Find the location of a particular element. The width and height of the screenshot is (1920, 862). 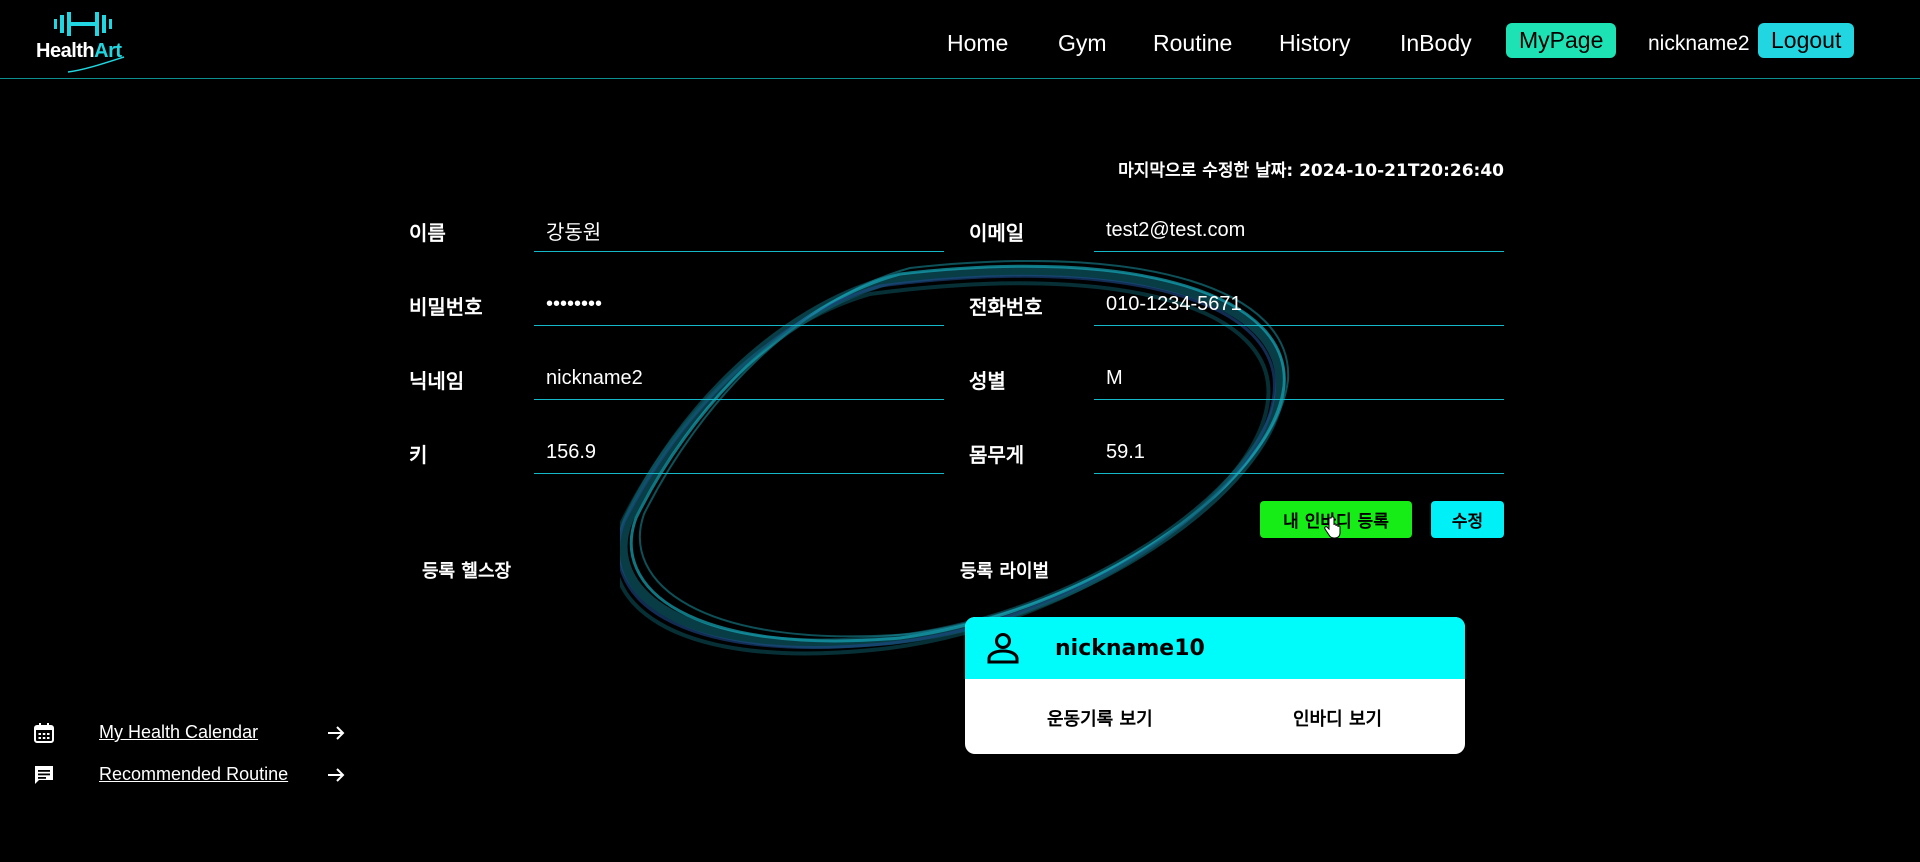

user-icon is located at coordinates (1003, 648).